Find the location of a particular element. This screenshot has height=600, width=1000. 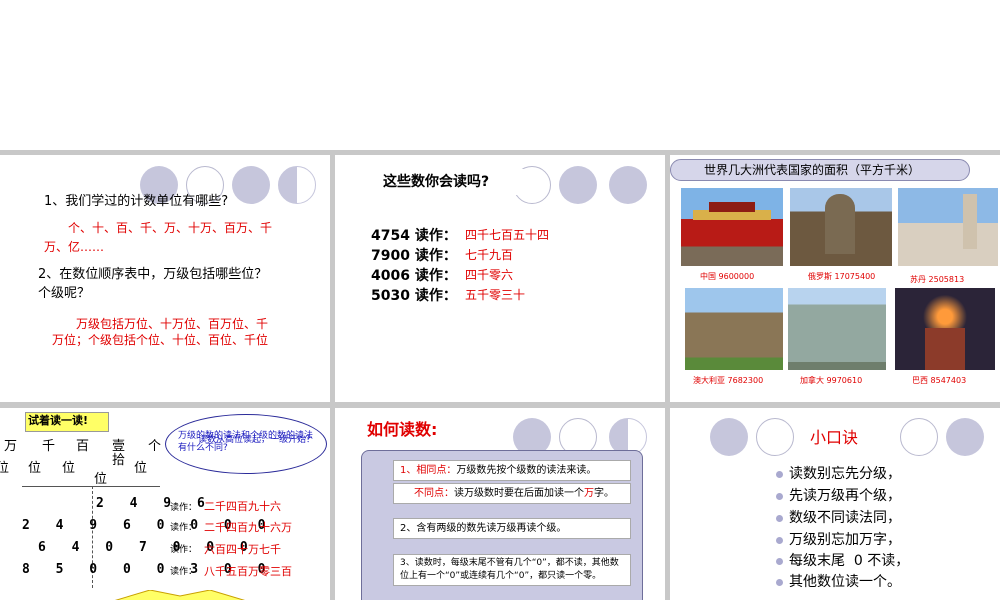

place-header: 千 is located at coordinates (49, 446).